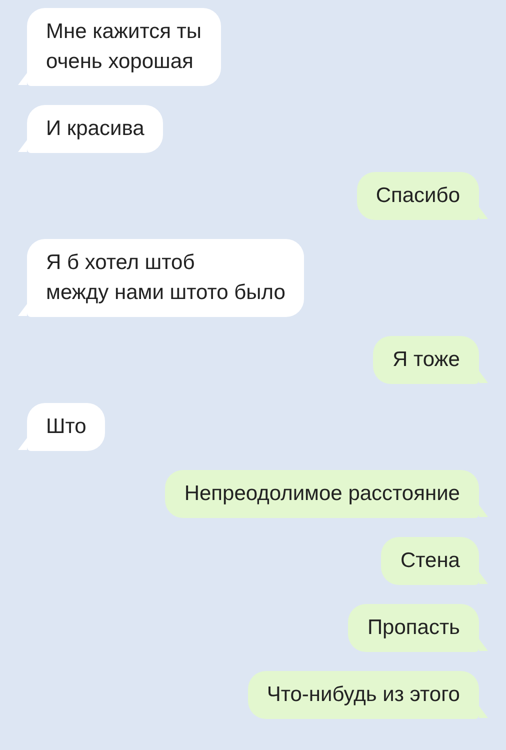 The image size is (506, 750). What do you see at coordinates (165, 278) in the screenshot?
I see `received-message: Я б хотел штоб между нами штото было` at bounding box center [165, 278].